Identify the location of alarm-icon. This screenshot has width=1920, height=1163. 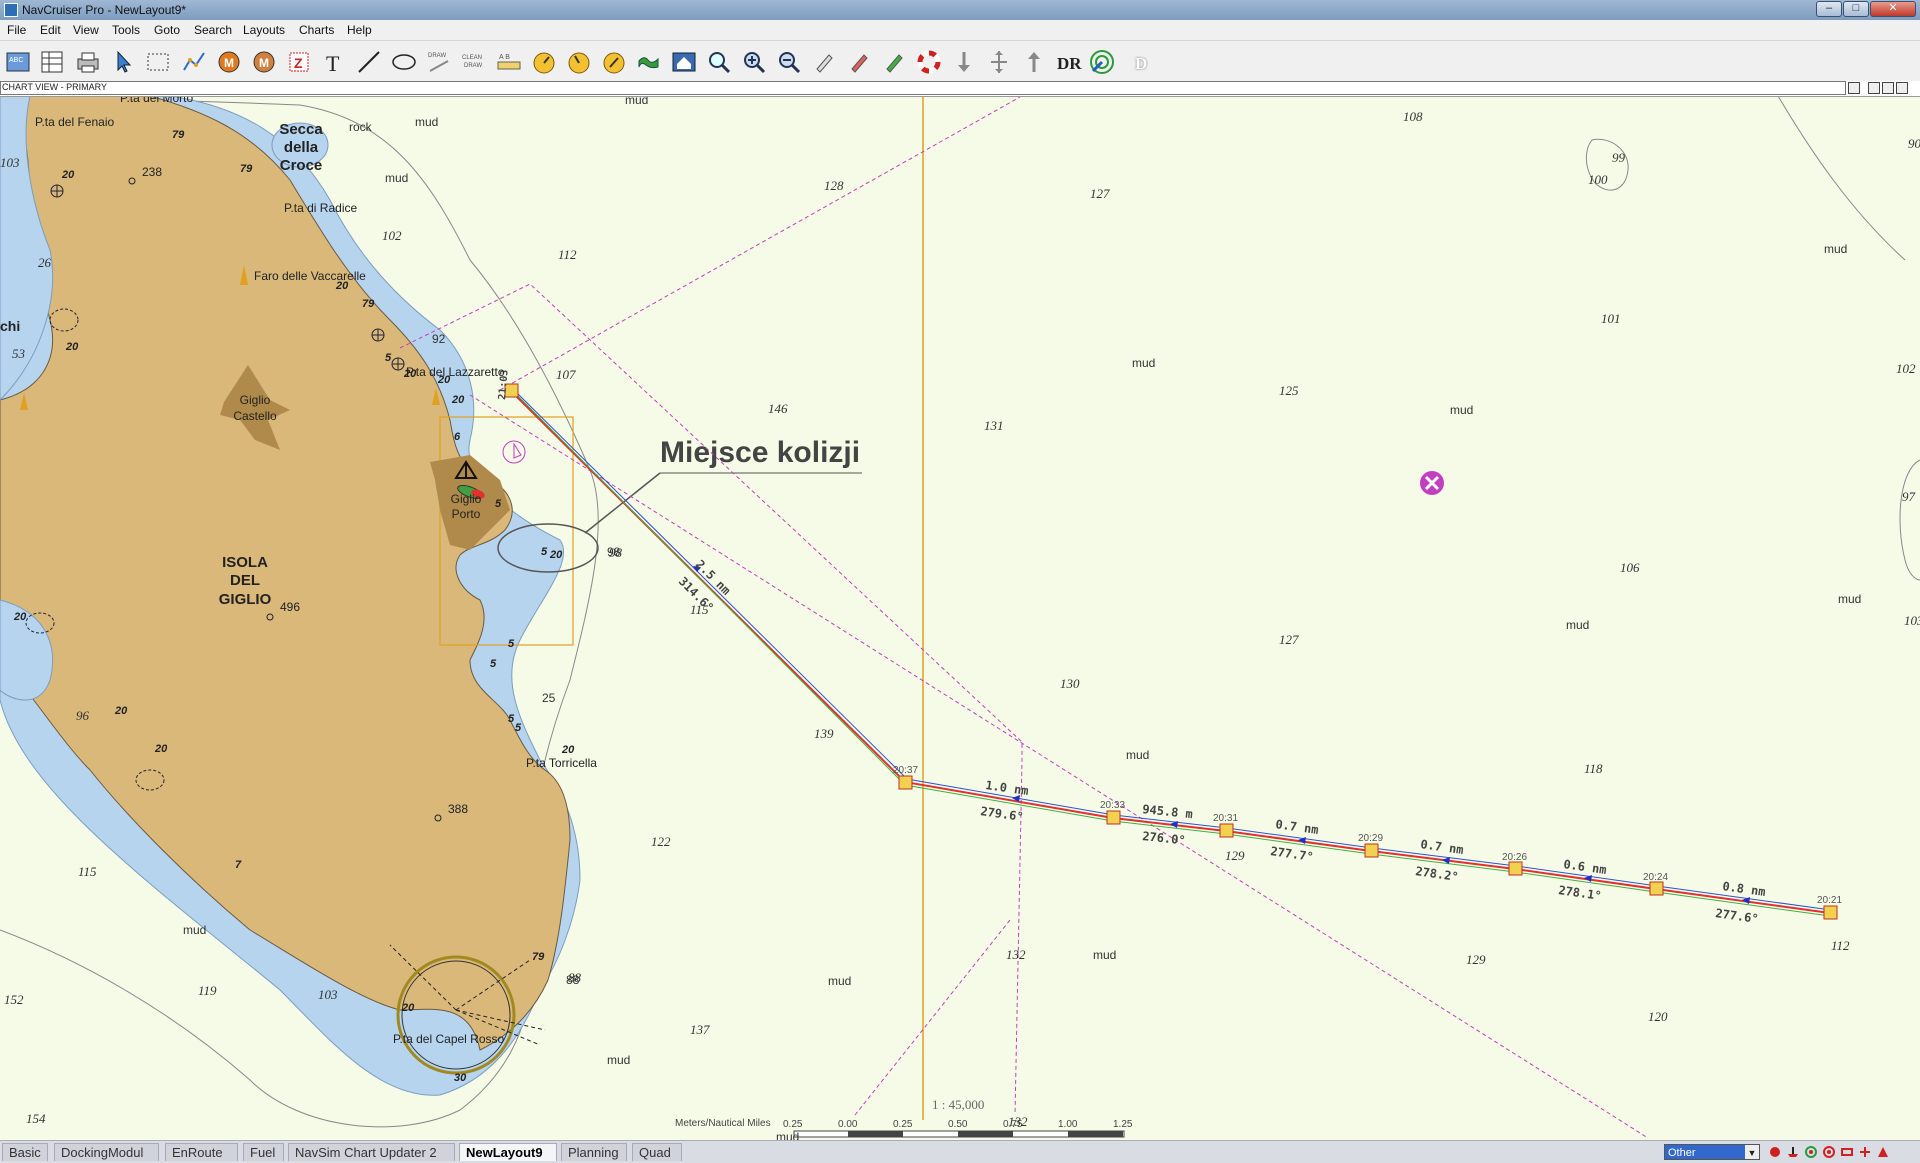
(1829, 1152).